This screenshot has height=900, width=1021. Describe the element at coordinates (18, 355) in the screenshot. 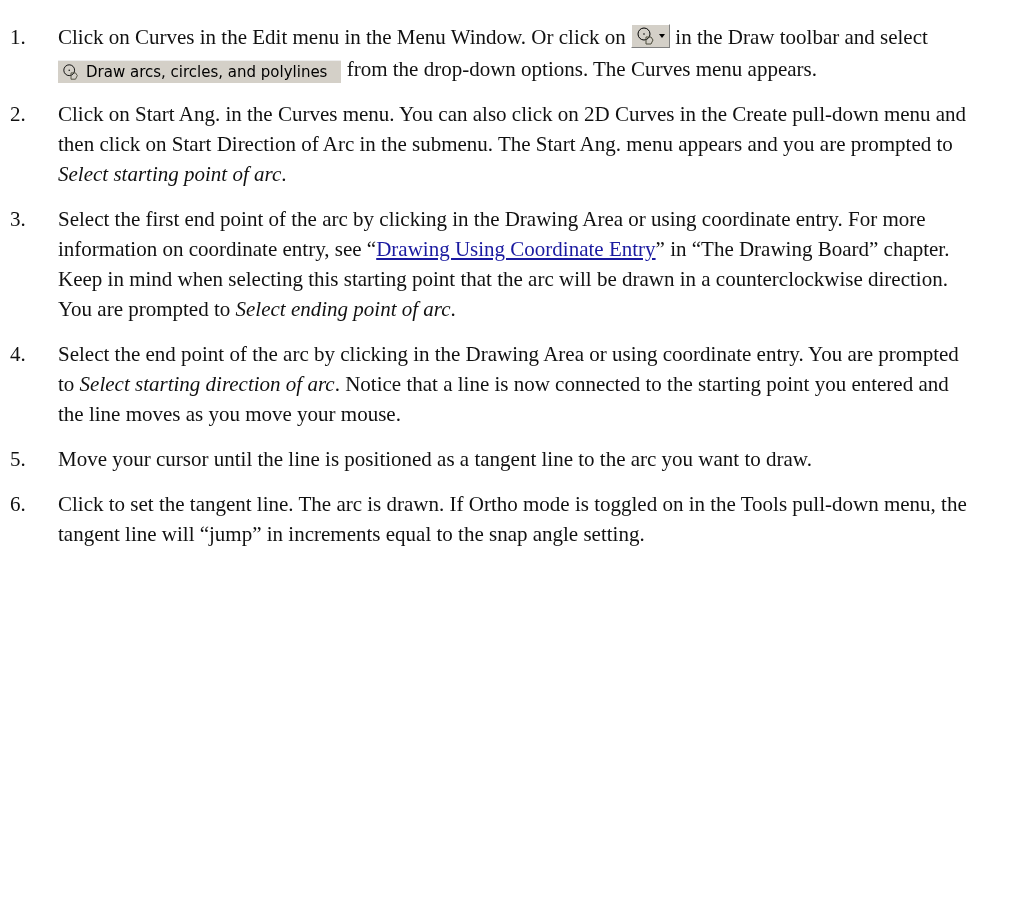

I see `step-number: 4.` at that location.